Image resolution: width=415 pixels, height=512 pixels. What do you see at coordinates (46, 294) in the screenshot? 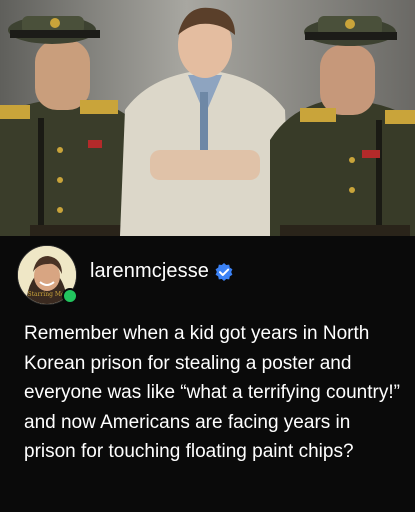
I see `avatar-caption-art: Starring Me` at bounding box center [46, 294].